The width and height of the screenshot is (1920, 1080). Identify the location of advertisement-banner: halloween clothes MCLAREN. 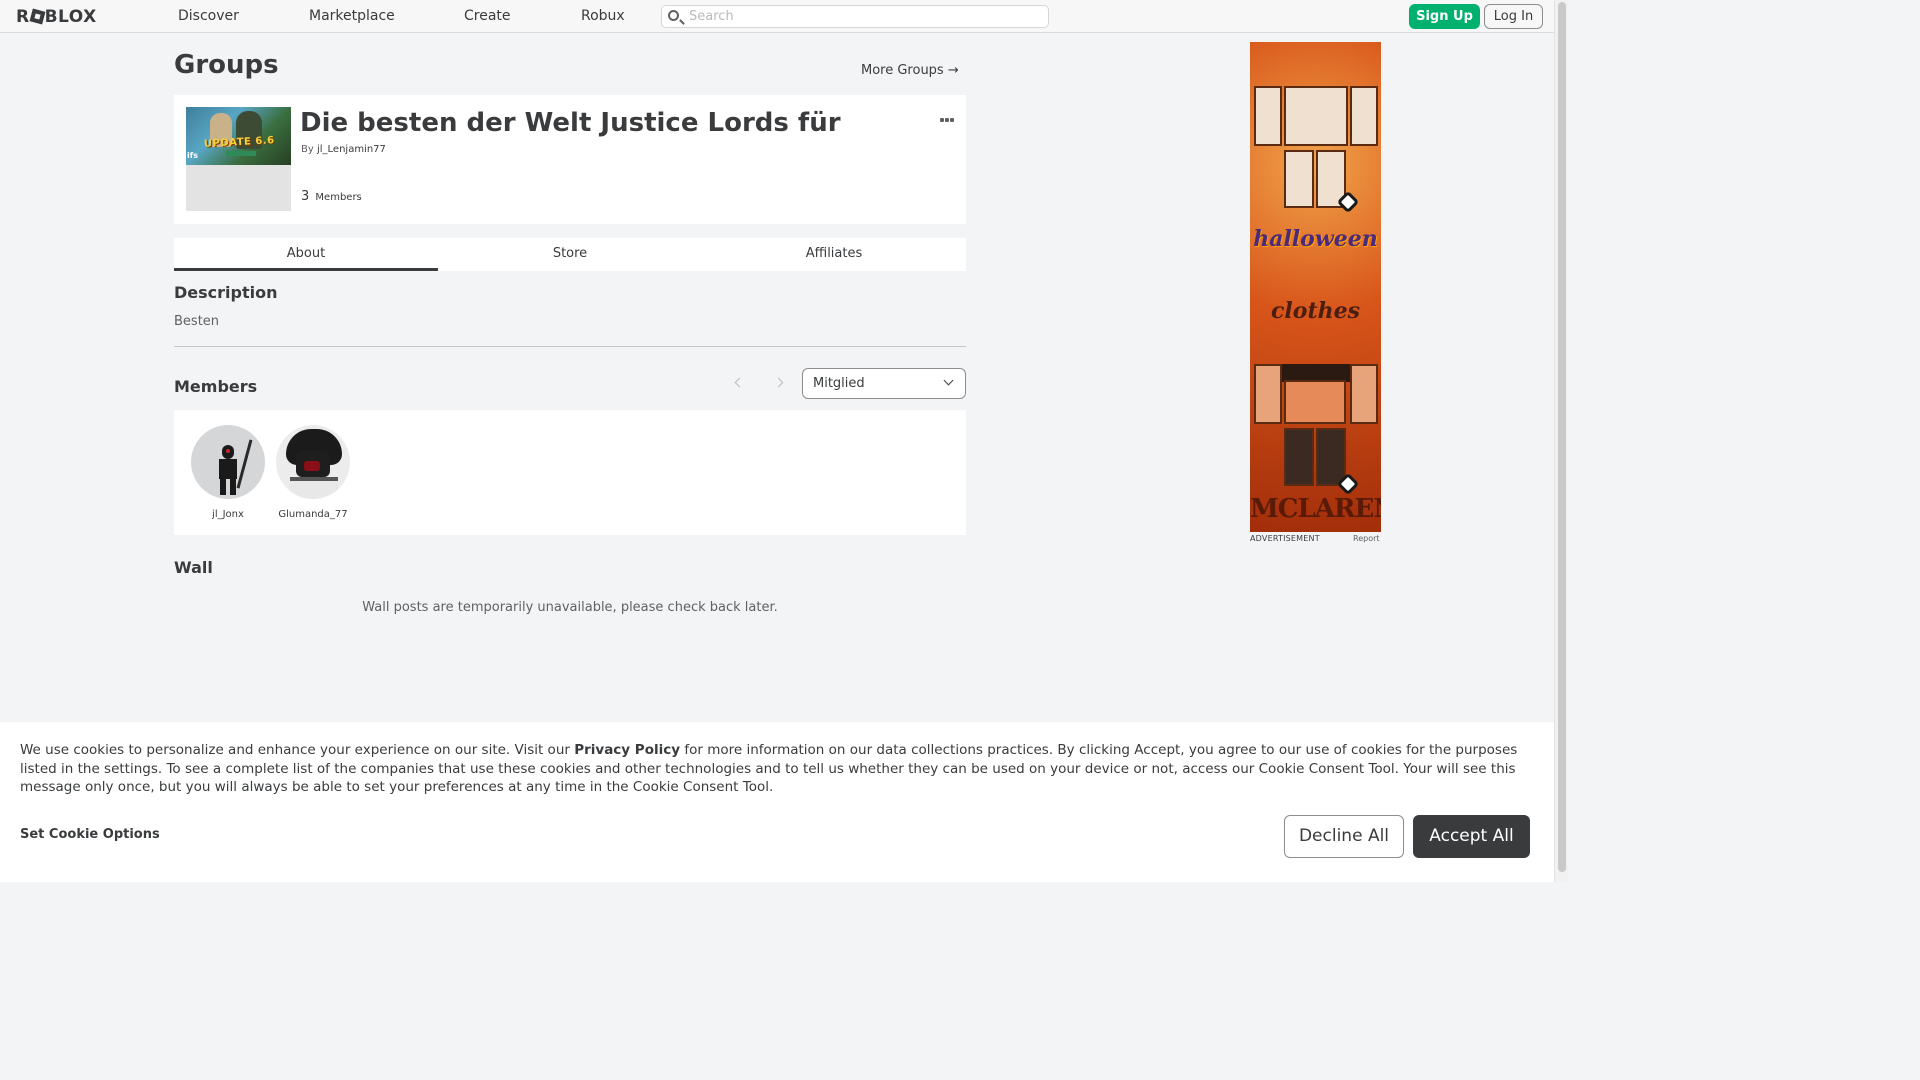
(1315, 287).